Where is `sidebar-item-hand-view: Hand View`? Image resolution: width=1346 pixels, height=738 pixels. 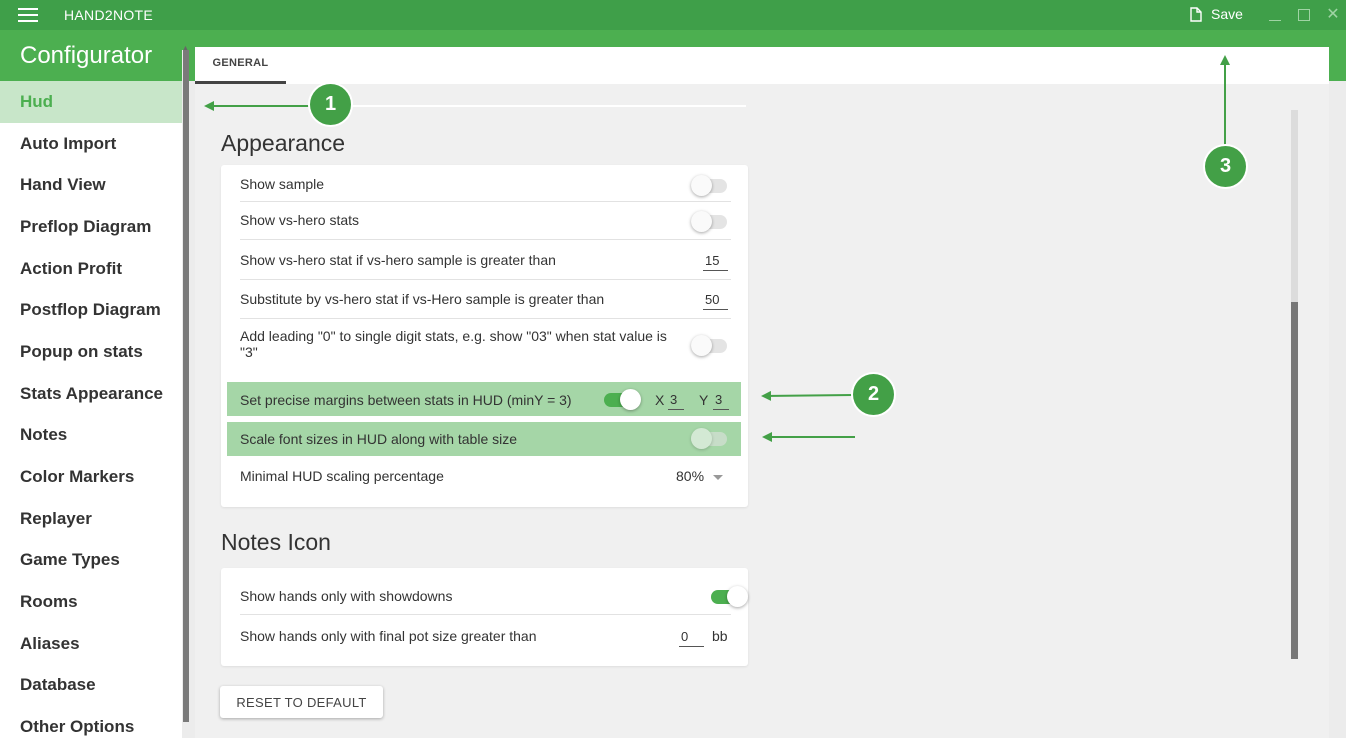
sidebar-item-hand-view: Hand View is located at coordinates (91, 185).